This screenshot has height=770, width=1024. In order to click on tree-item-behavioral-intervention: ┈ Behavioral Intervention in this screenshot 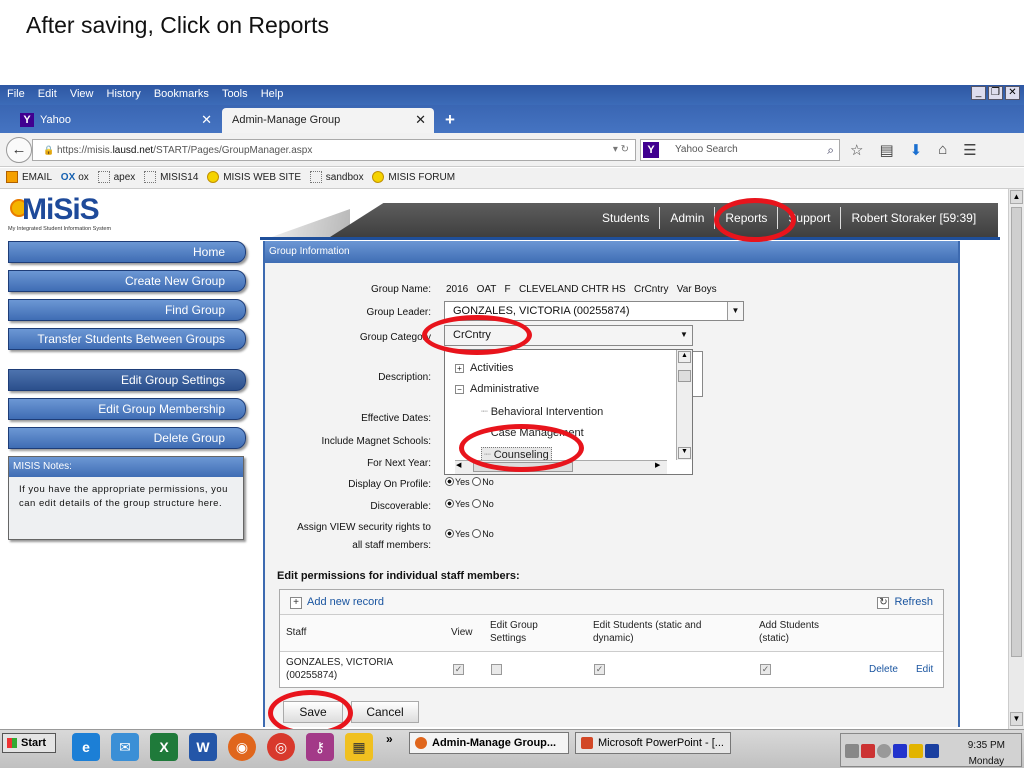, I will do `click(542, 411)`.